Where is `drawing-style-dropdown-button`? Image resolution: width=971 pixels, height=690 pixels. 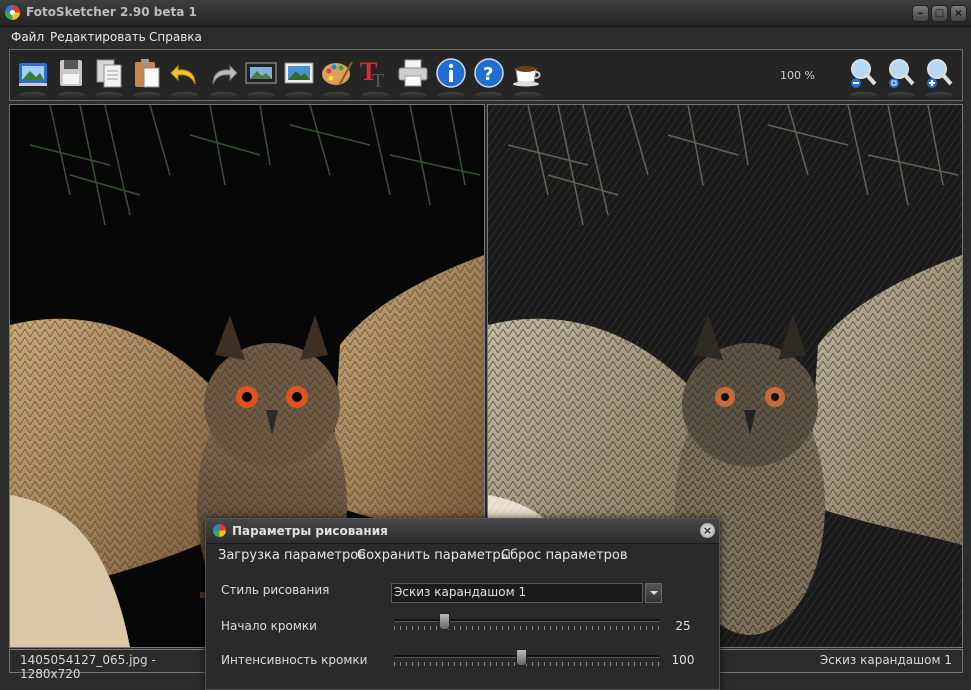 drawing-style-dropdown-button is located at coordinates (653, 593).